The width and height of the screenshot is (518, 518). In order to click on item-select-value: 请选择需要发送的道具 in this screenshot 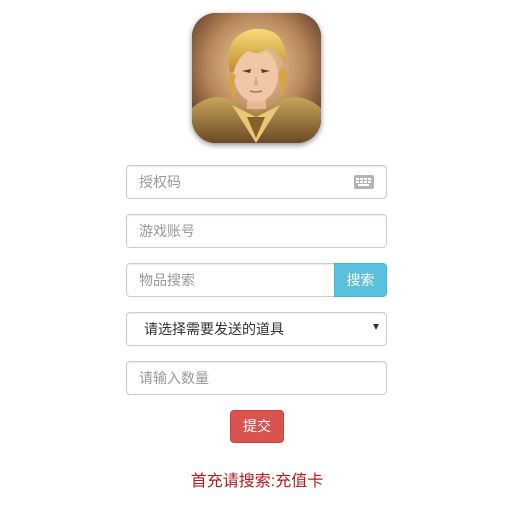, I will do `click(214, 329)`.